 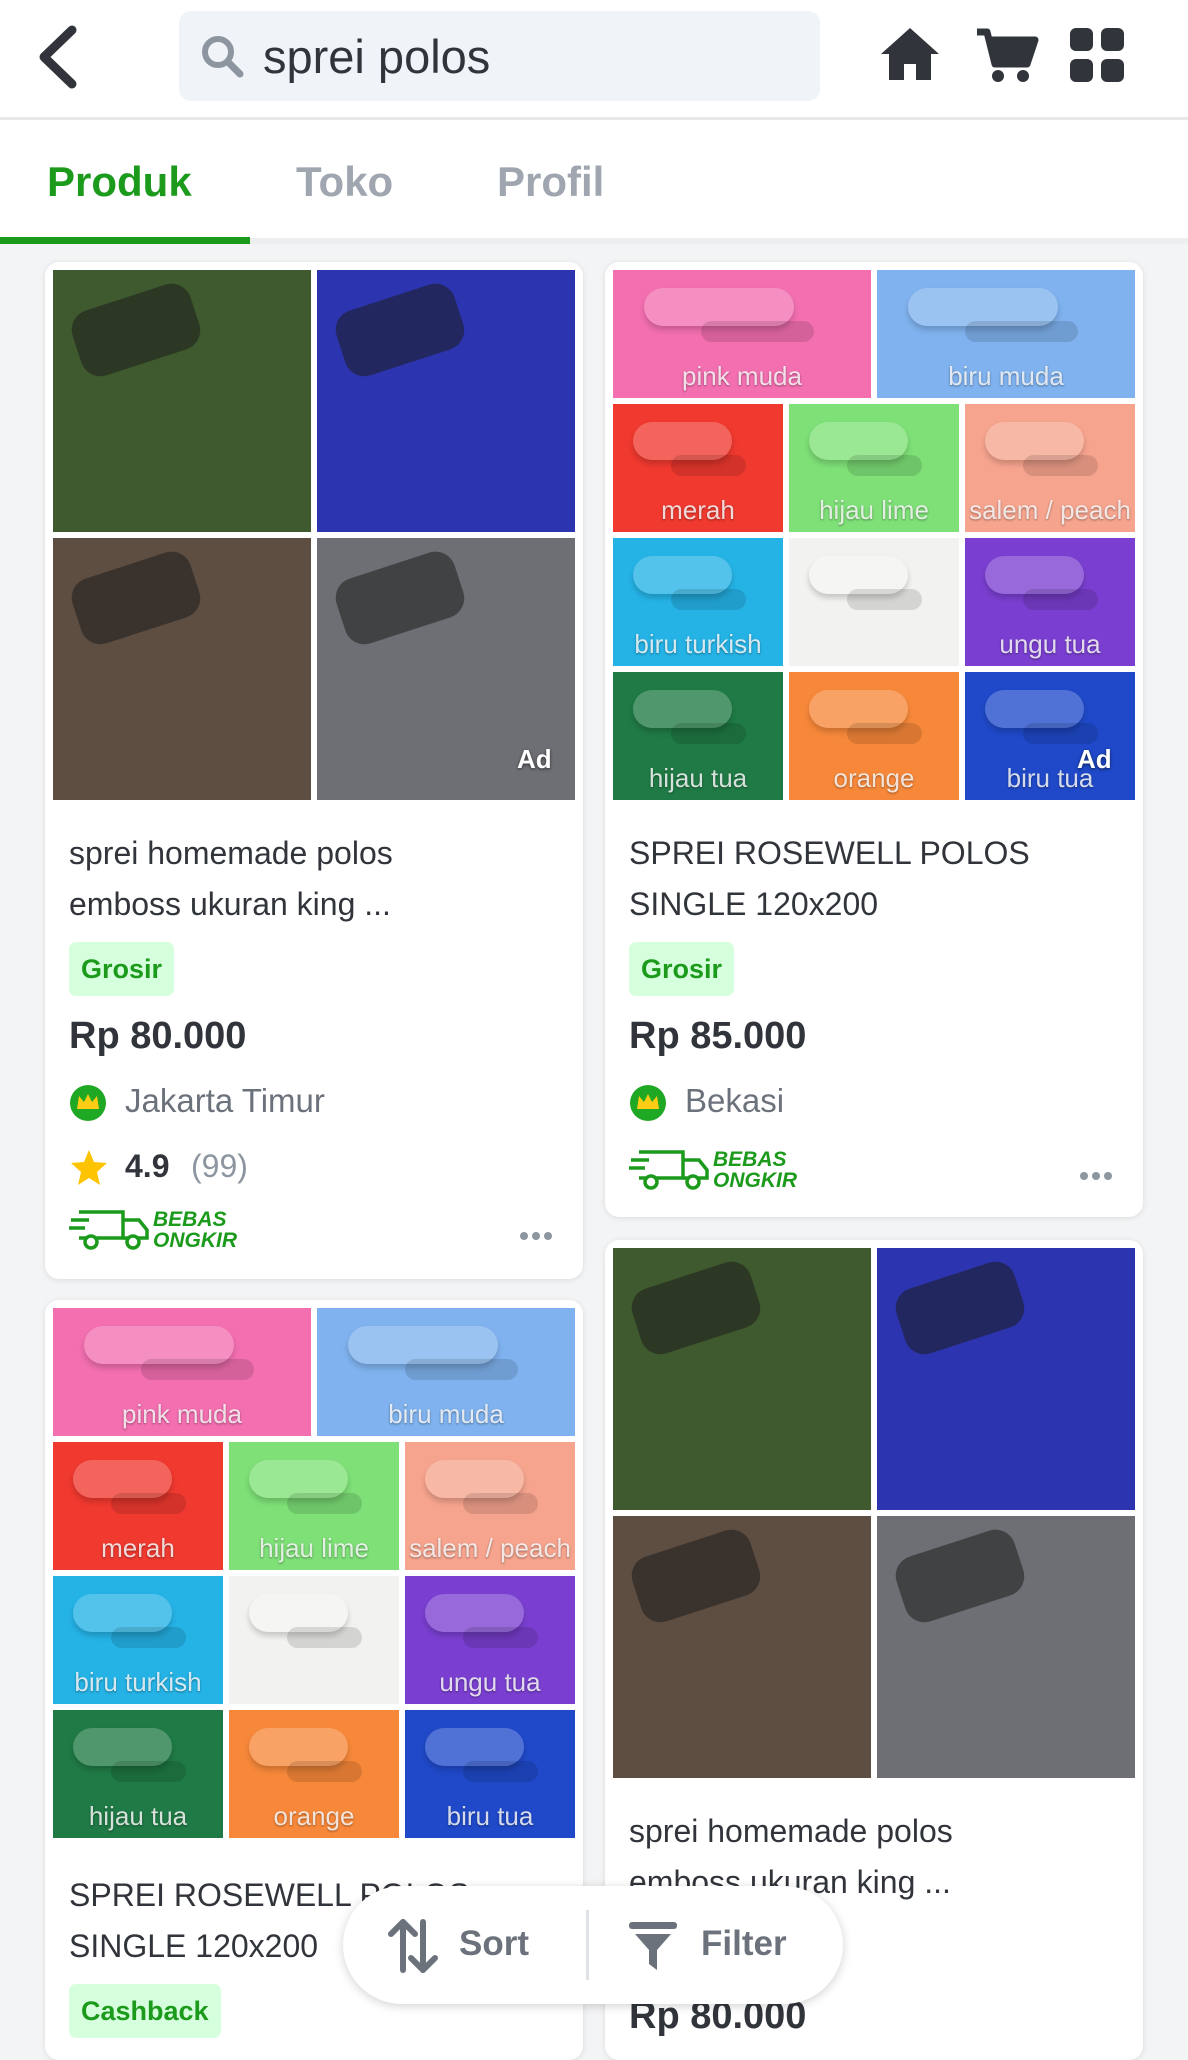 What do you see at coordinates (490, 1816) in the screenshot?
I see `color-label: biru tua` at bounding box center [490, 1816].